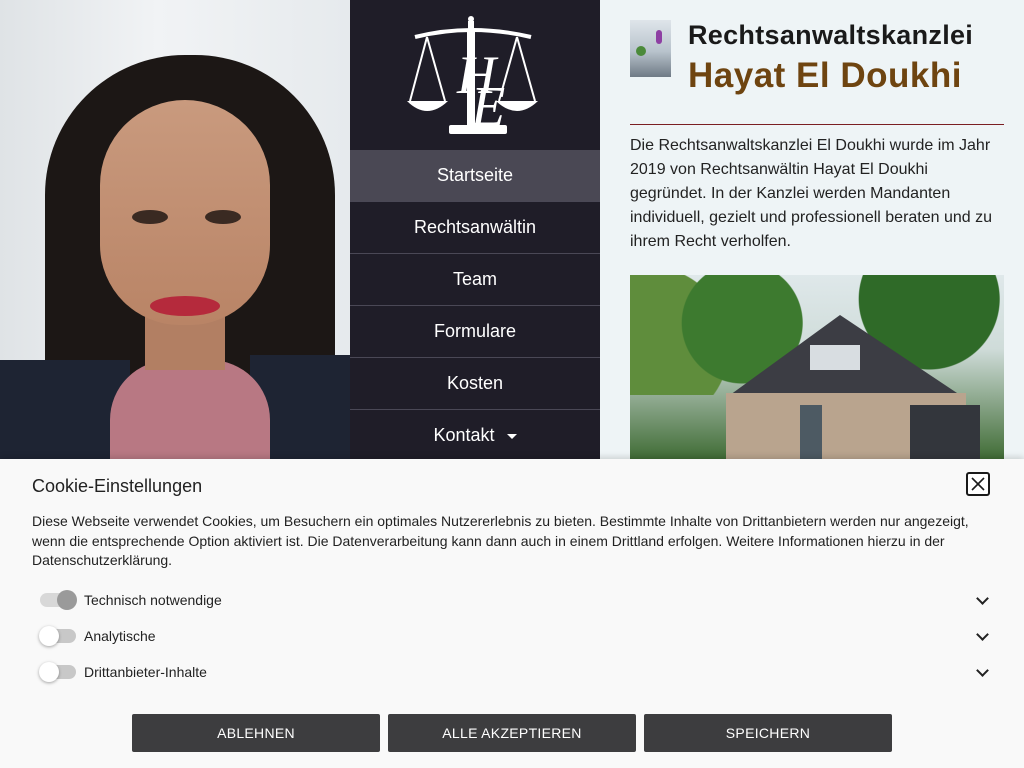  Describe the element at coordinates (517, 636) in the screenshot. I see `cookie-option-analytics: Analytische` at that location.